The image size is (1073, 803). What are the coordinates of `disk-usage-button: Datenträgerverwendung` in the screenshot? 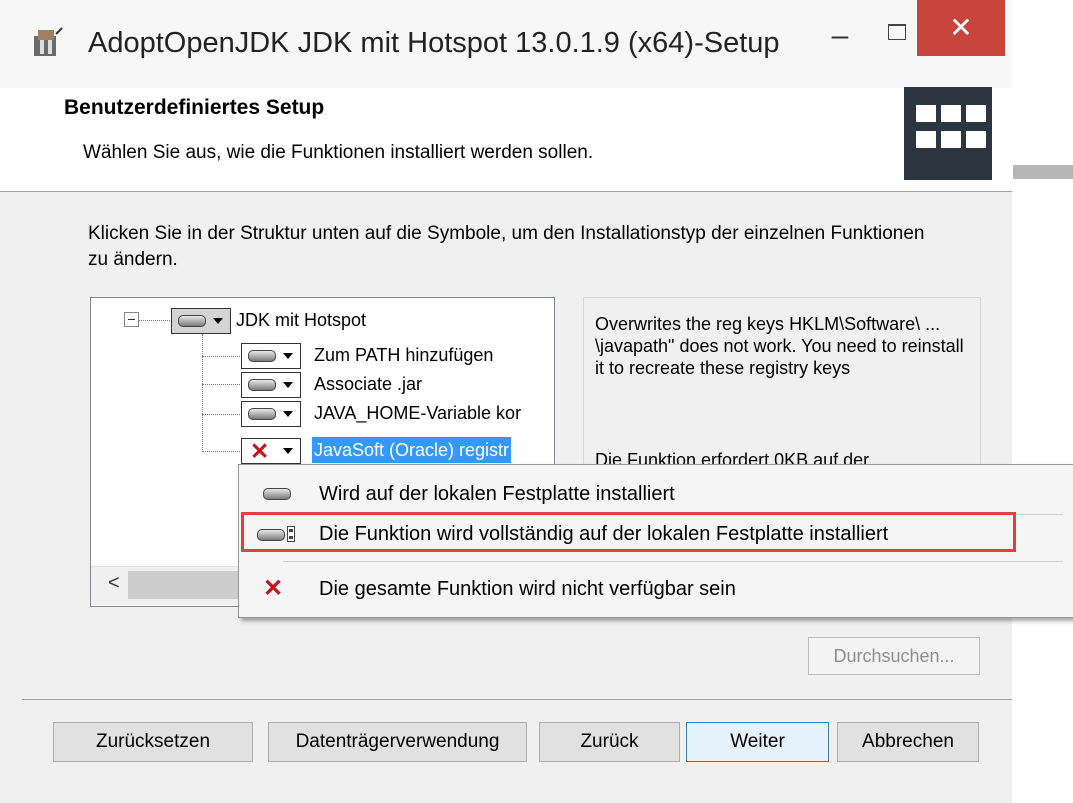 It's located at (397, 742).